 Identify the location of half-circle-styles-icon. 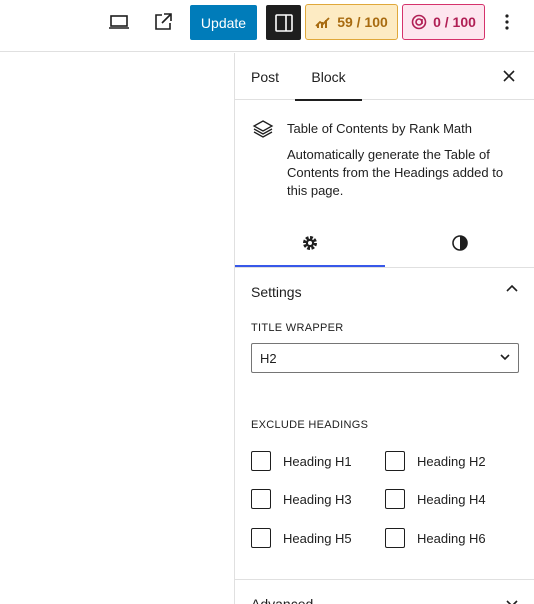
(460, 243).